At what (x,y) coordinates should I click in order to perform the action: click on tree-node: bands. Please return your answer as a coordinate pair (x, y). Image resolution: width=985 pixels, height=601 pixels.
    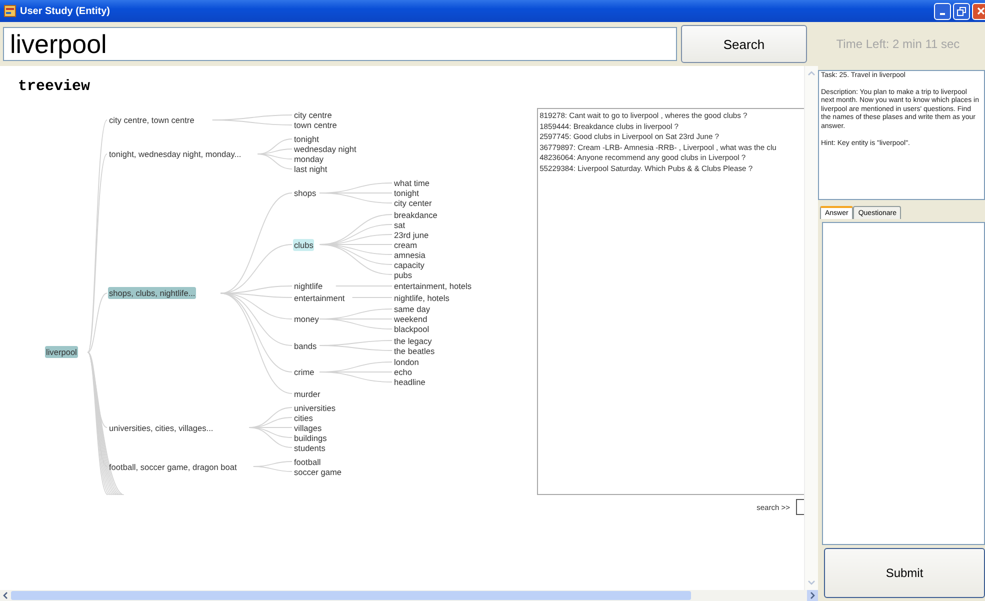
    Looking at the image, I should click on (305, 346).